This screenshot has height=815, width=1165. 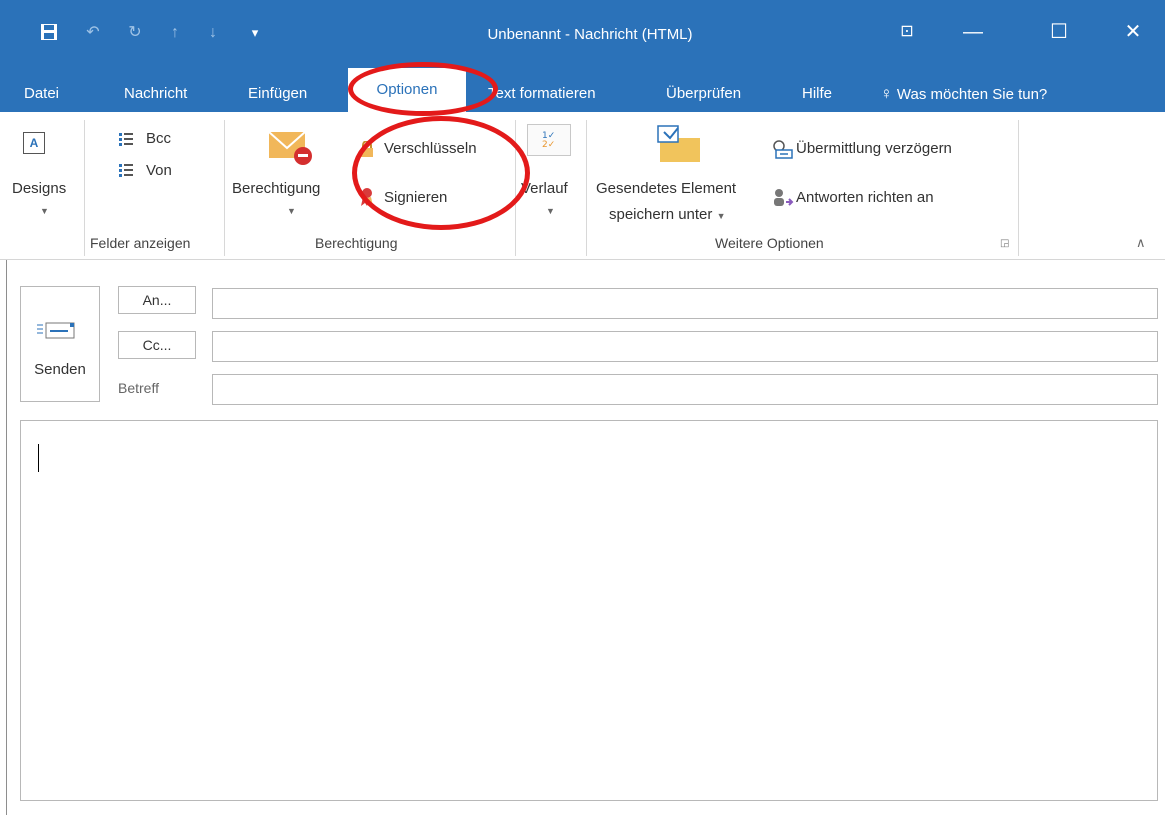 I want to click on folder-save-icon, so click(x=680, y=144).